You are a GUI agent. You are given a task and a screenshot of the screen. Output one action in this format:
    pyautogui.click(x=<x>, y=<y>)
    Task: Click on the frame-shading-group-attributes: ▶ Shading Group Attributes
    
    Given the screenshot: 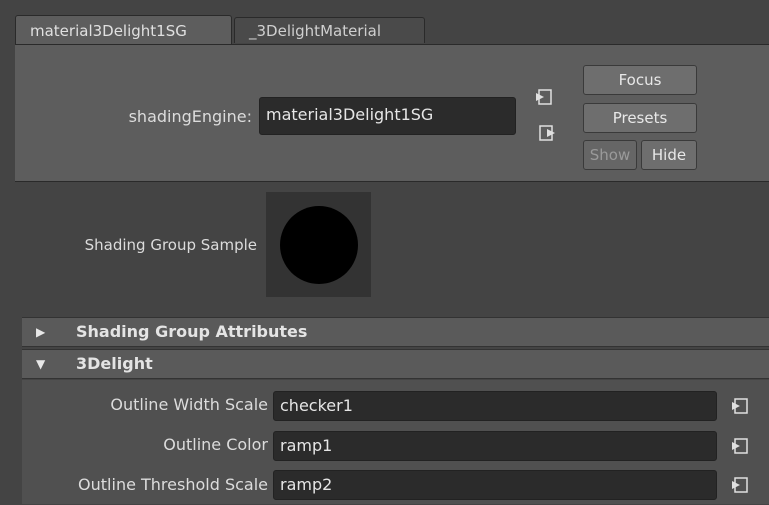 What is the action you would take?
    pyautogui.click(x=395, y=332)
    